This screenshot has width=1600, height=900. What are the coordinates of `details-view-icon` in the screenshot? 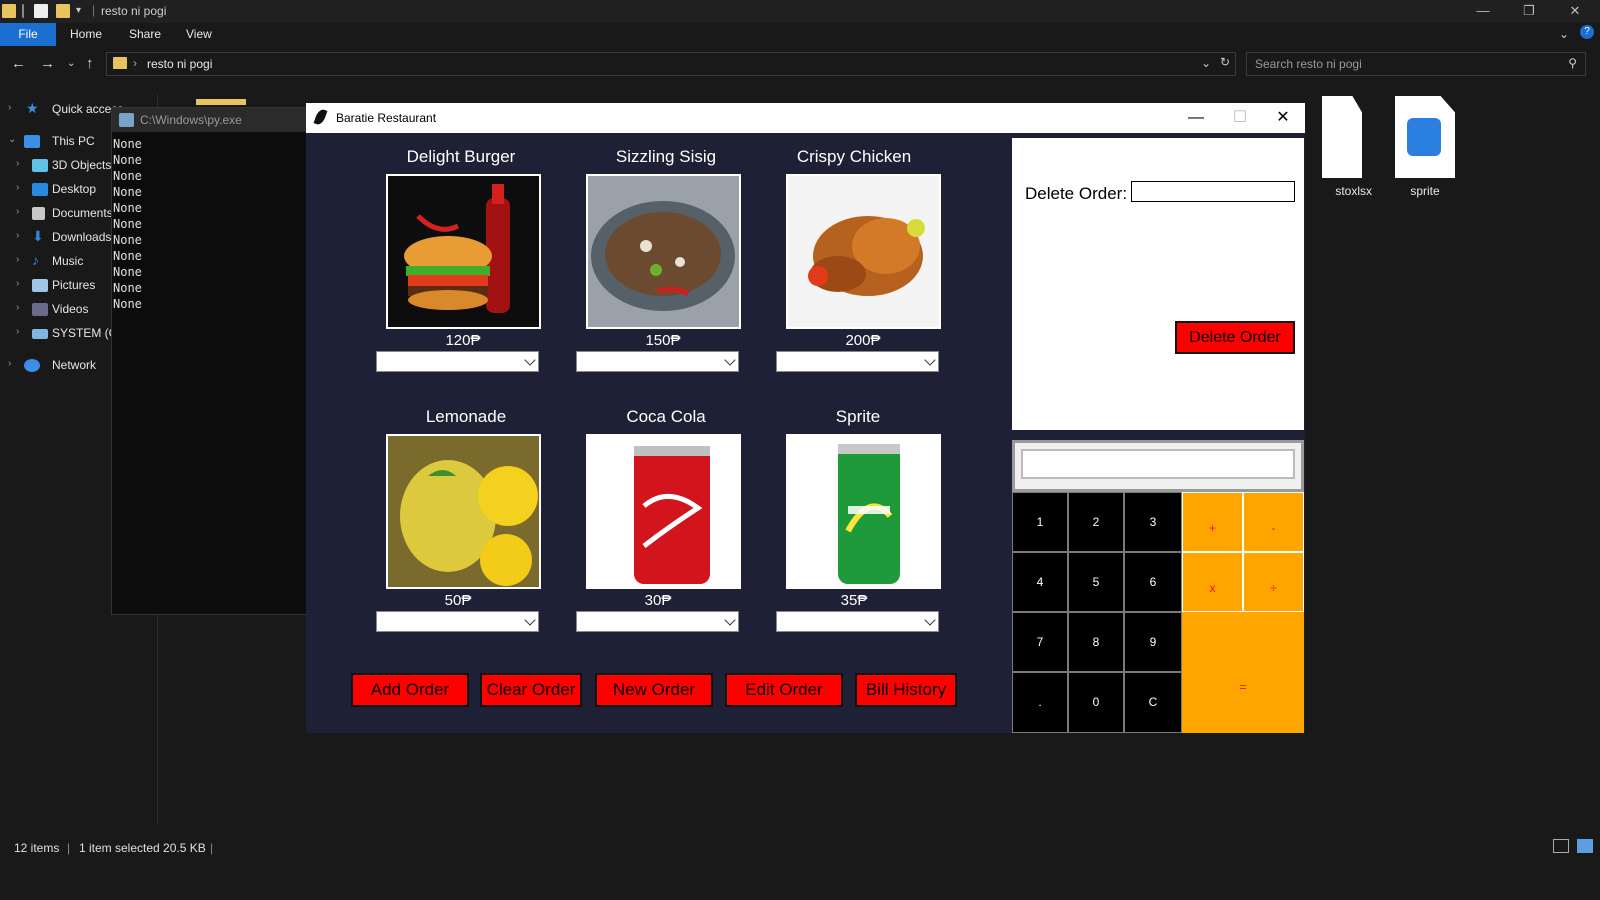 It's located at (1561, 846).